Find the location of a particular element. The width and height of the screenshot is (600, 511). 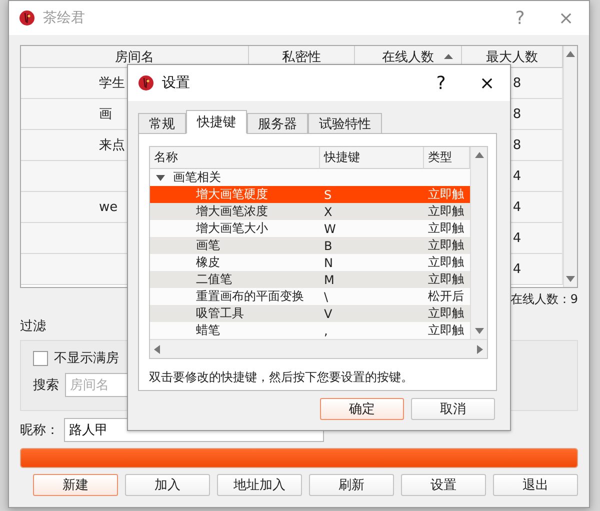

expand-arrow-icon is located at coordinates (160, 177).